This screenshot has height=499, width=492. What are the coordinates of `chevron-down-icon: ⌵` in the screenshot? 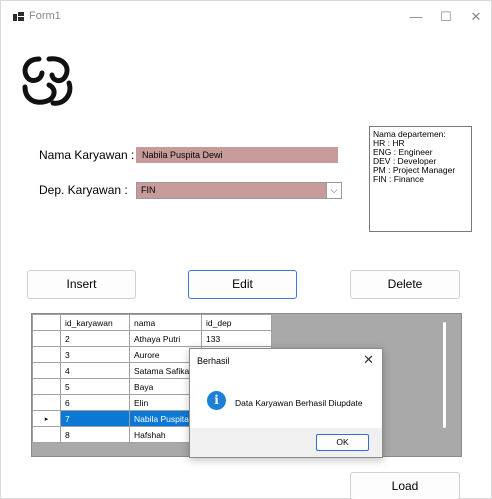 It's located at (333, 190).